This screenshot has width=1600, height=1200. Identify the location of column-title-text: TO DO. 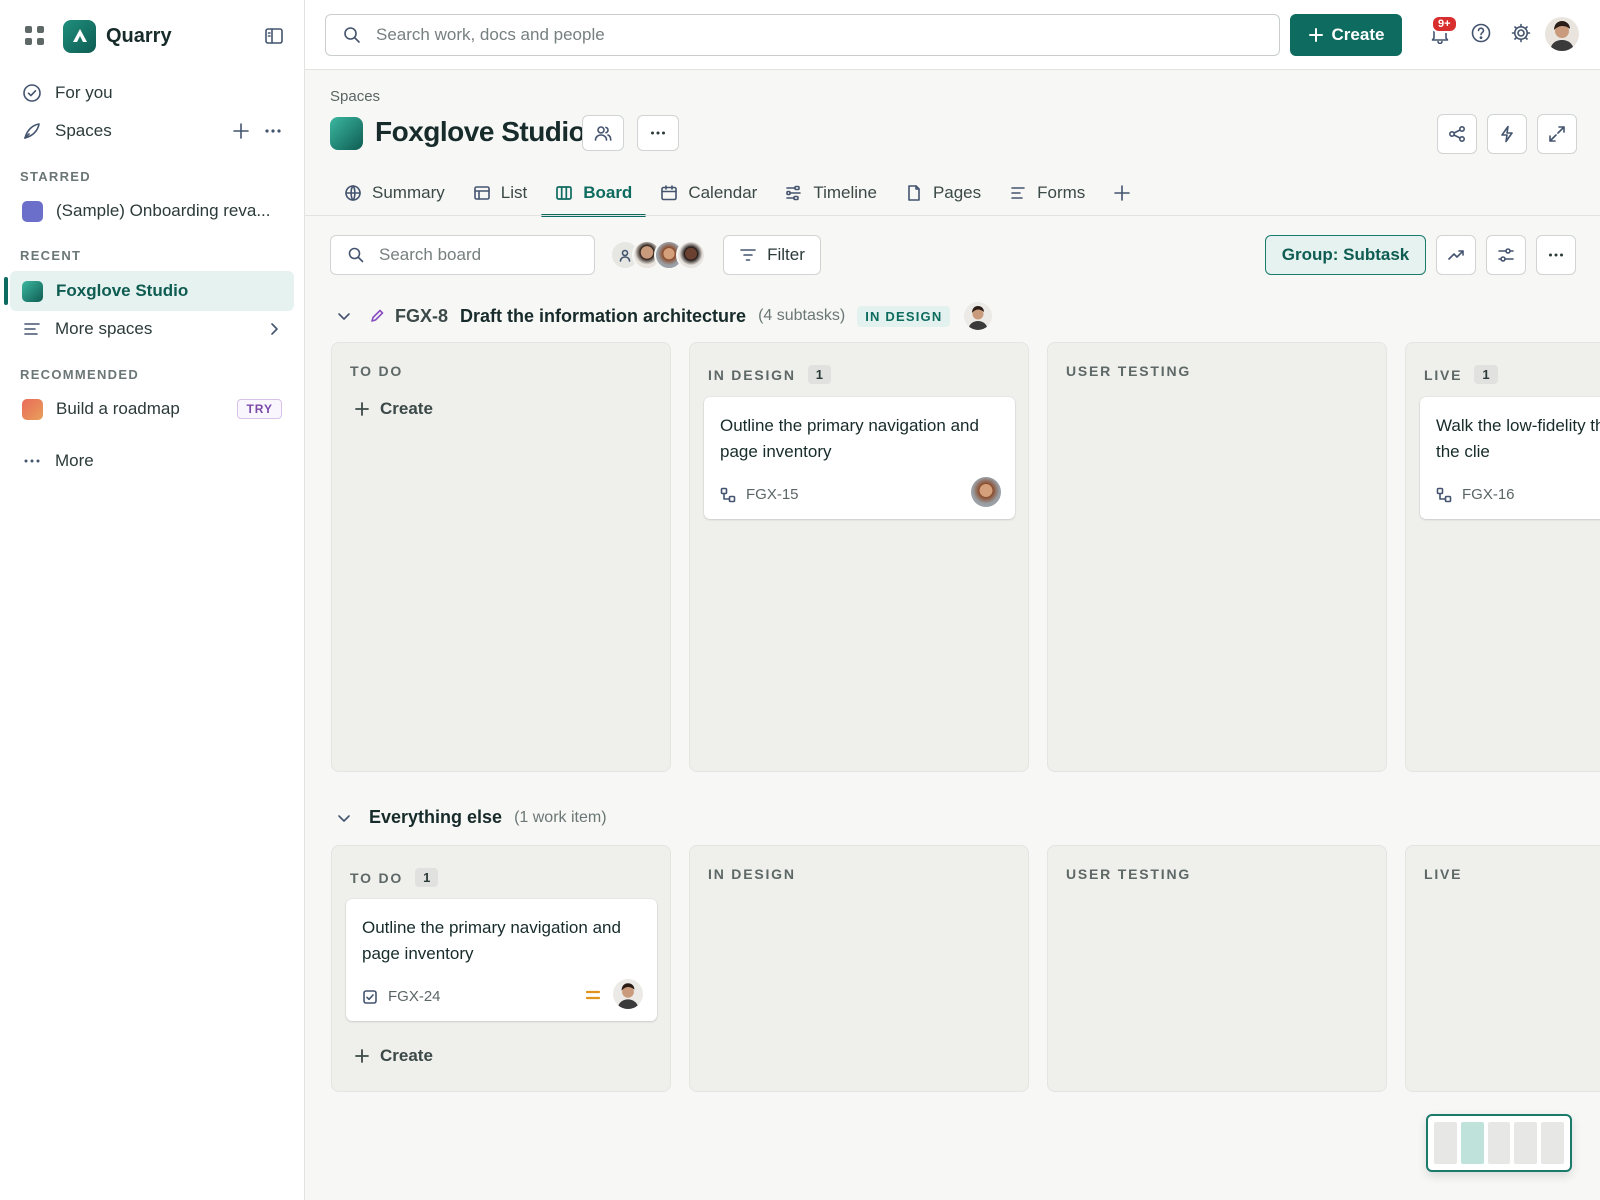
(377, 371).